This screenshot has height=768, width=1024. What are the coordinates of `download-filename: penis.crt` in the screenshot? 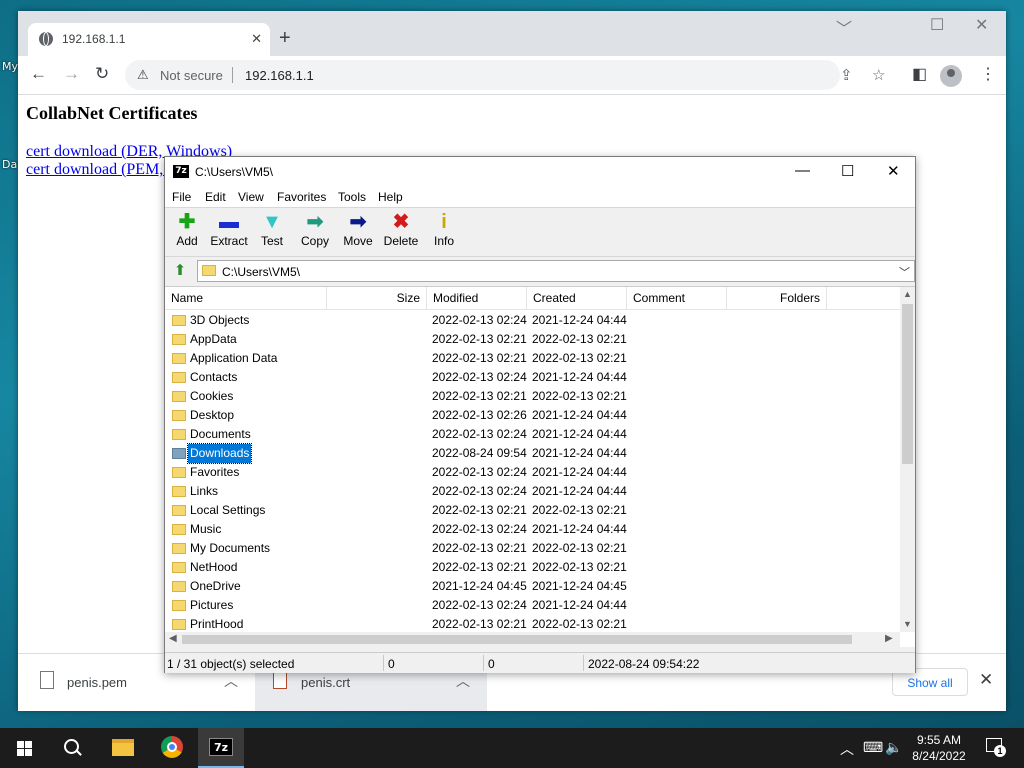 It's located at (326, 682).